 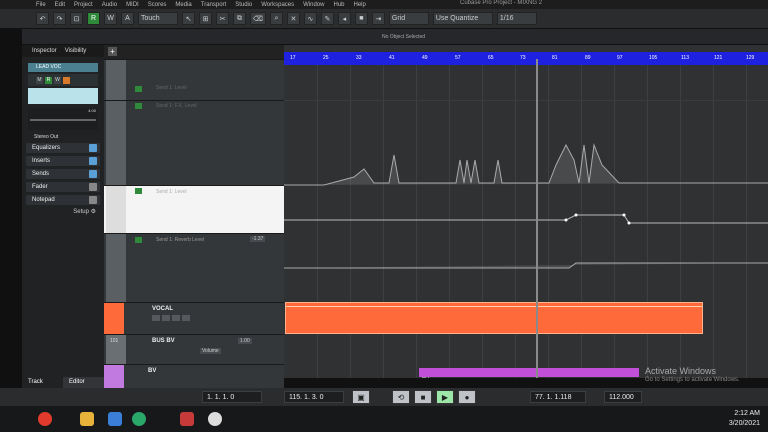 I want to click on track-bus-bv: 101 BUS BV 1.00 Volume, so click(x=194, y=349).